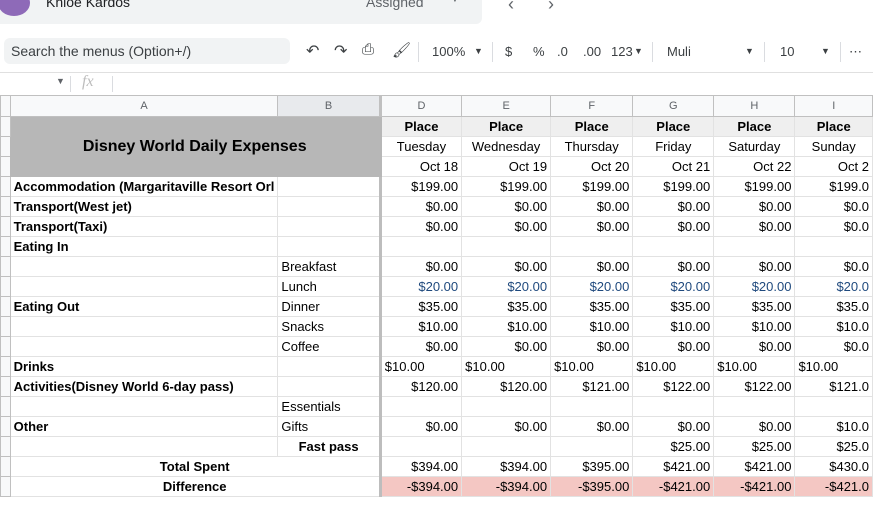  What do you see at coordinates (144, 106) in the screenshot?
I see `column-header-a: A` at bounding box center [144, 106].